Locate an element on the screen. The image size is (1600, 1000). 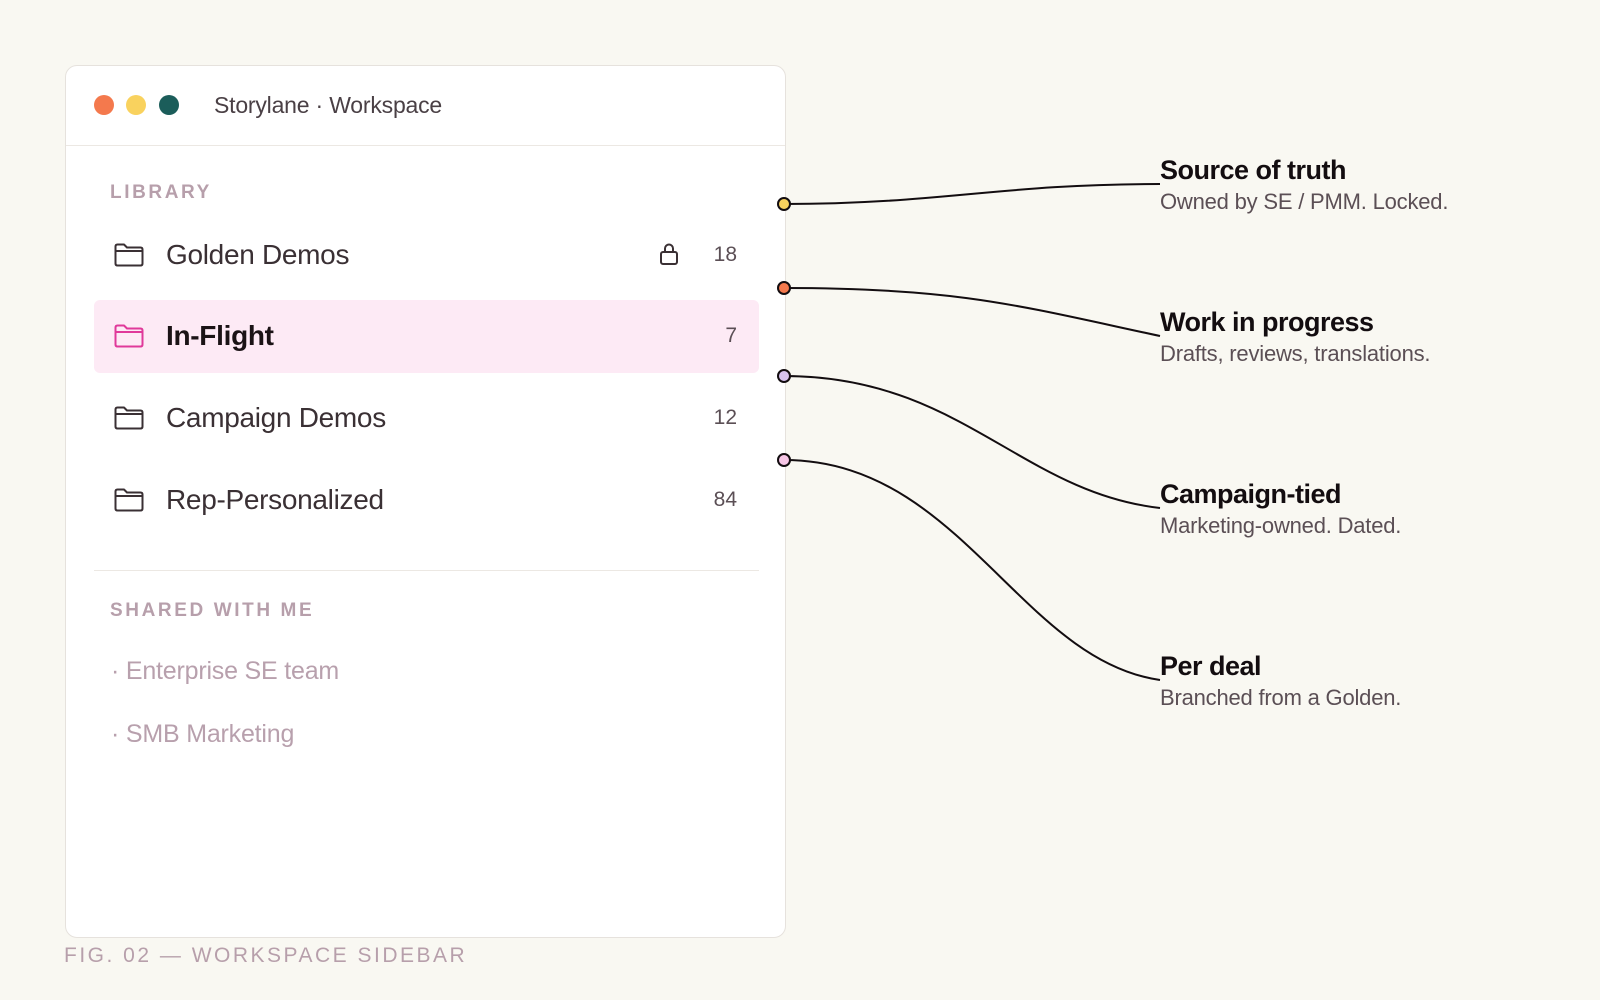
connector-source-of-truth is located at coordinates (972, 194).